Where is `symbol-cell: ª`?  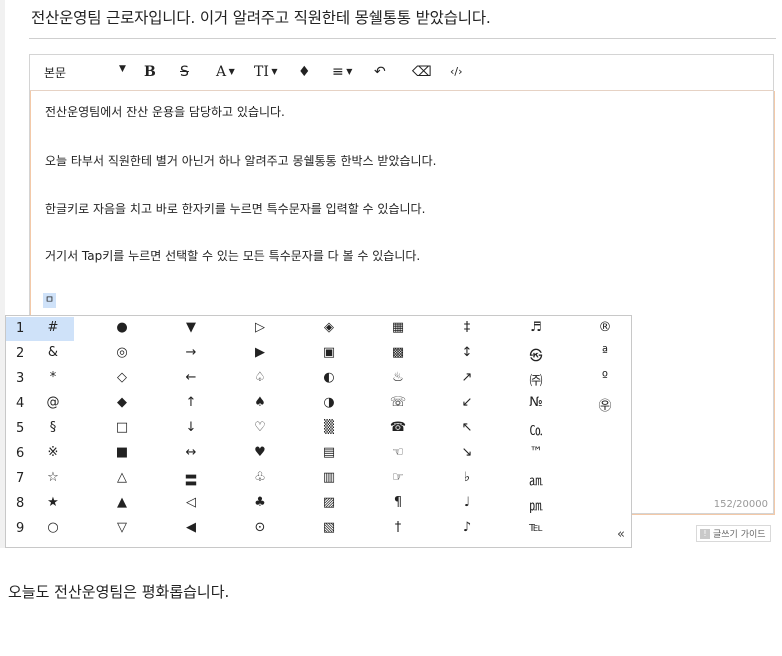
symbol-cell: ª is located at coordinates (605, 352).